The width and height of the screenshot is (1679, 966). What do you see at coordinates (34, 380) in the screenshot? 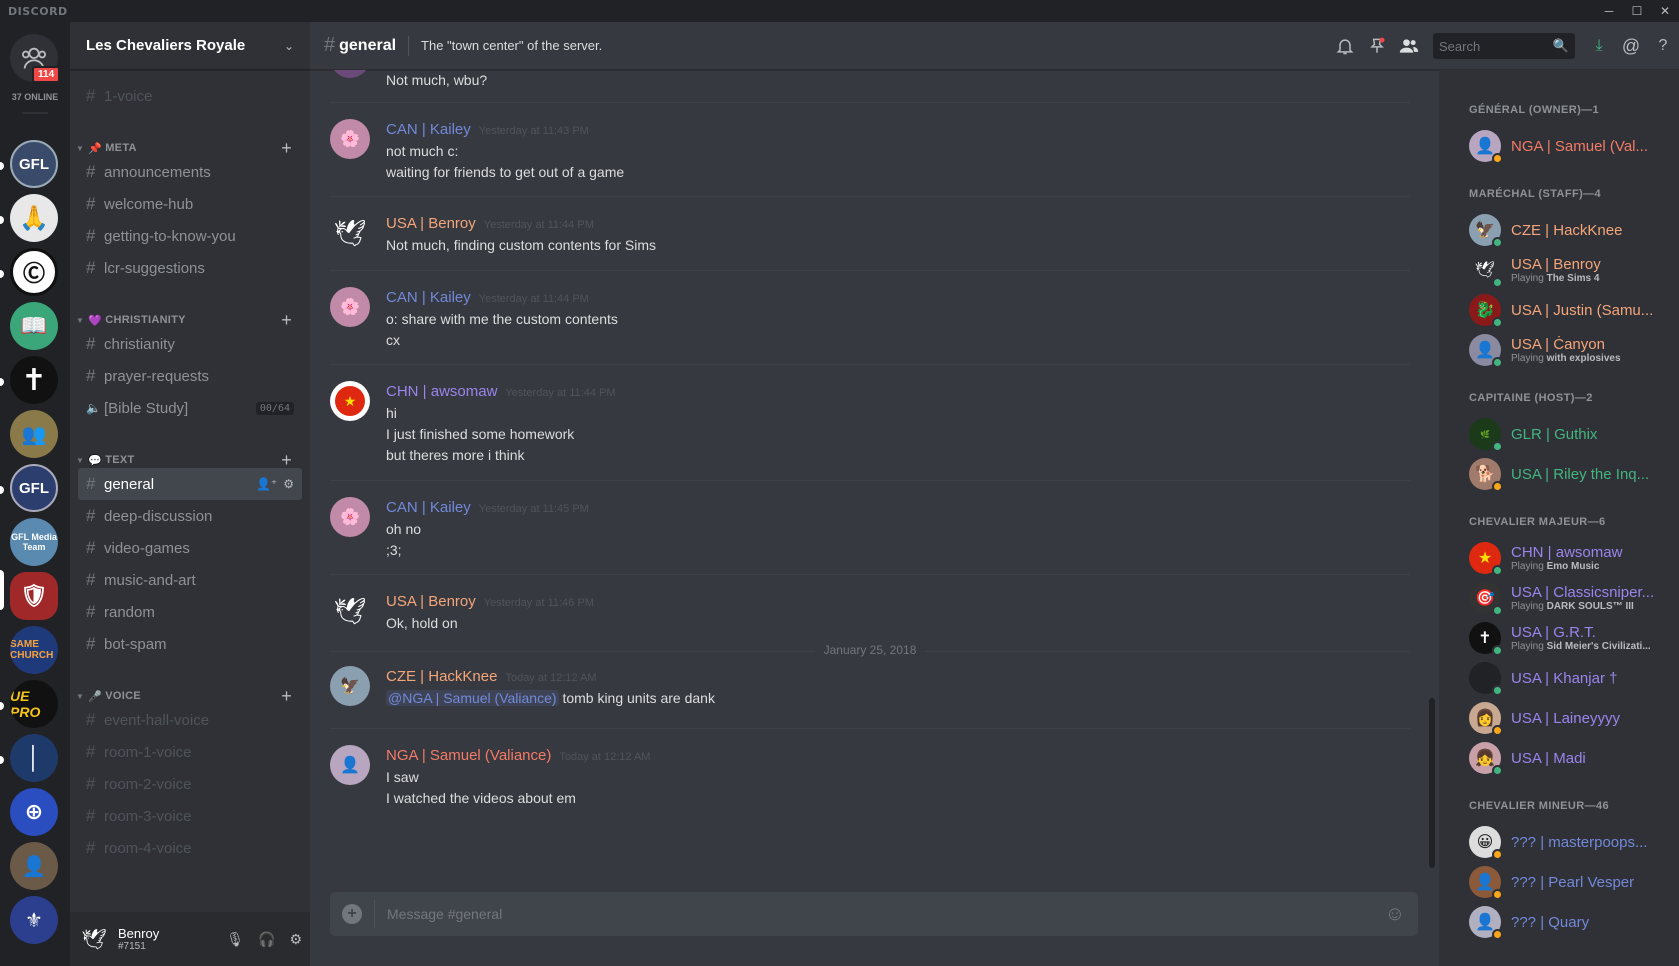
I see `guild-cross: ✝` at bounding box center [34, 380].